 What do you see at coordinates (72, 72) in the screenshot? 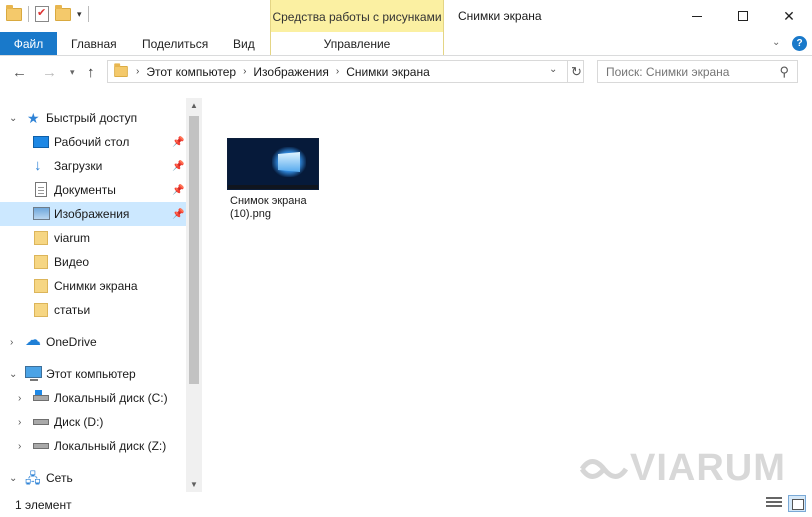
I see `recent-locations-icon: ▾` at bounding box center [72, 72].